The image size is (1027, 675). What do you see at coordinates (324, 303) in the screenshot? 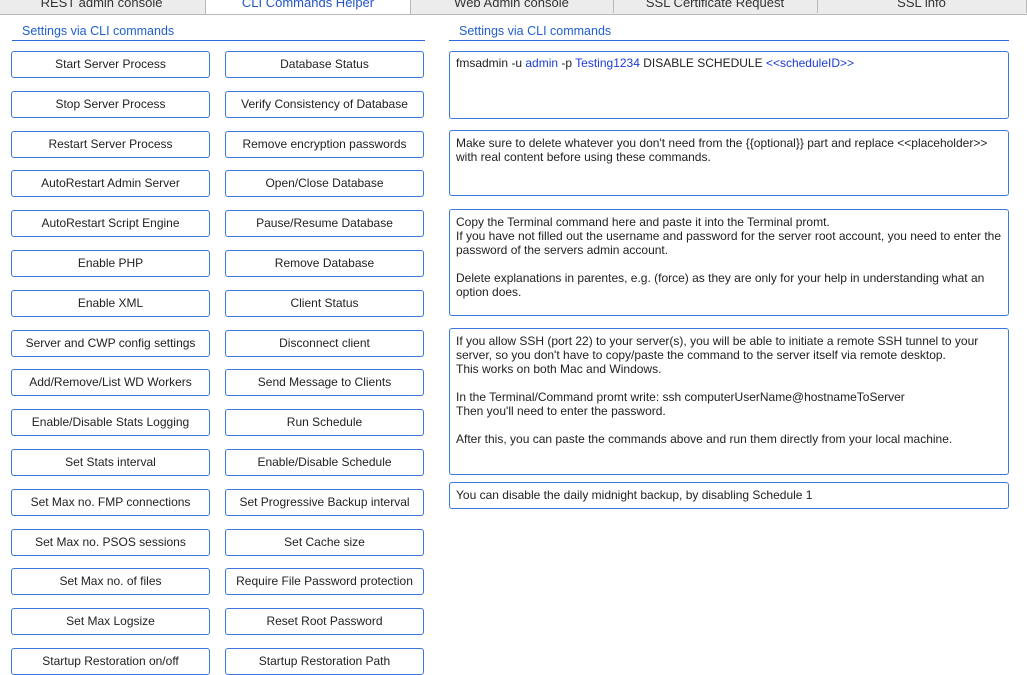
I see `client-status-button: Client Status` at bounding box center [324, 303].